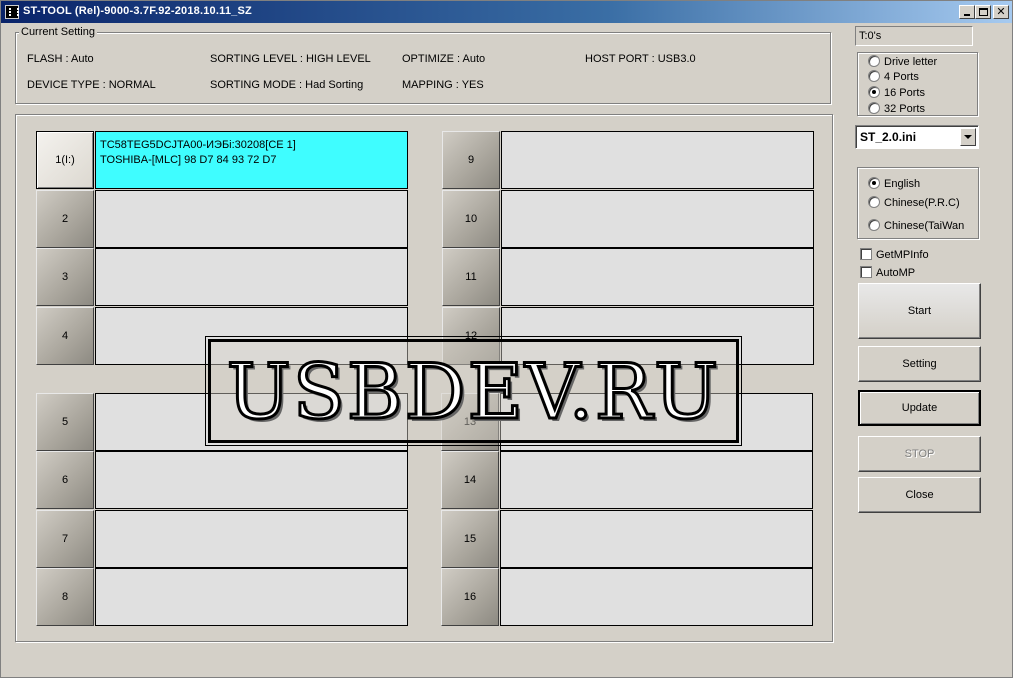 This screenshot has width=1013, height=678. Describe the element at coordinates (919, 311) in the screenshot. I see `start-button: Start` at that location.